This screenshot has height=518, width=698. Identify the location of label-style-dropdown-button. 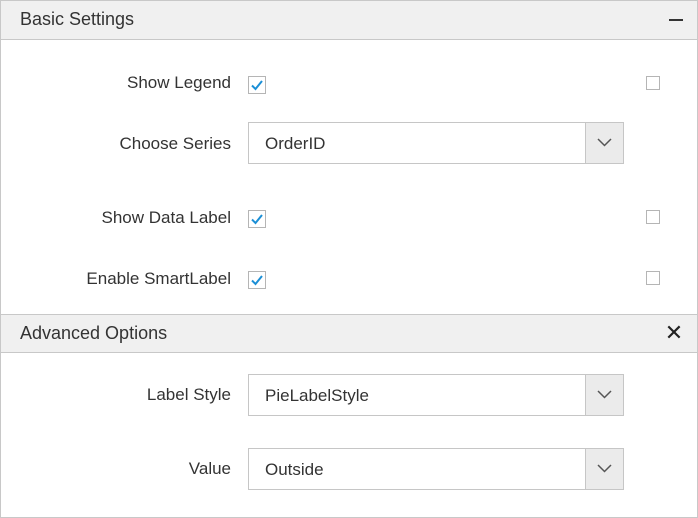
(604, 395).